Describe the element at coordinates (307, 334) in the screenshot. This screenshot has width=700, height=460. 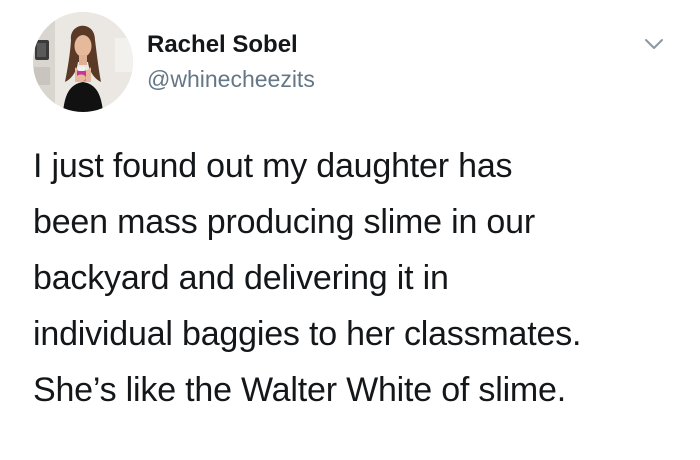
I see `tweet-text-line: individual baggies to her classmates.` at that location.